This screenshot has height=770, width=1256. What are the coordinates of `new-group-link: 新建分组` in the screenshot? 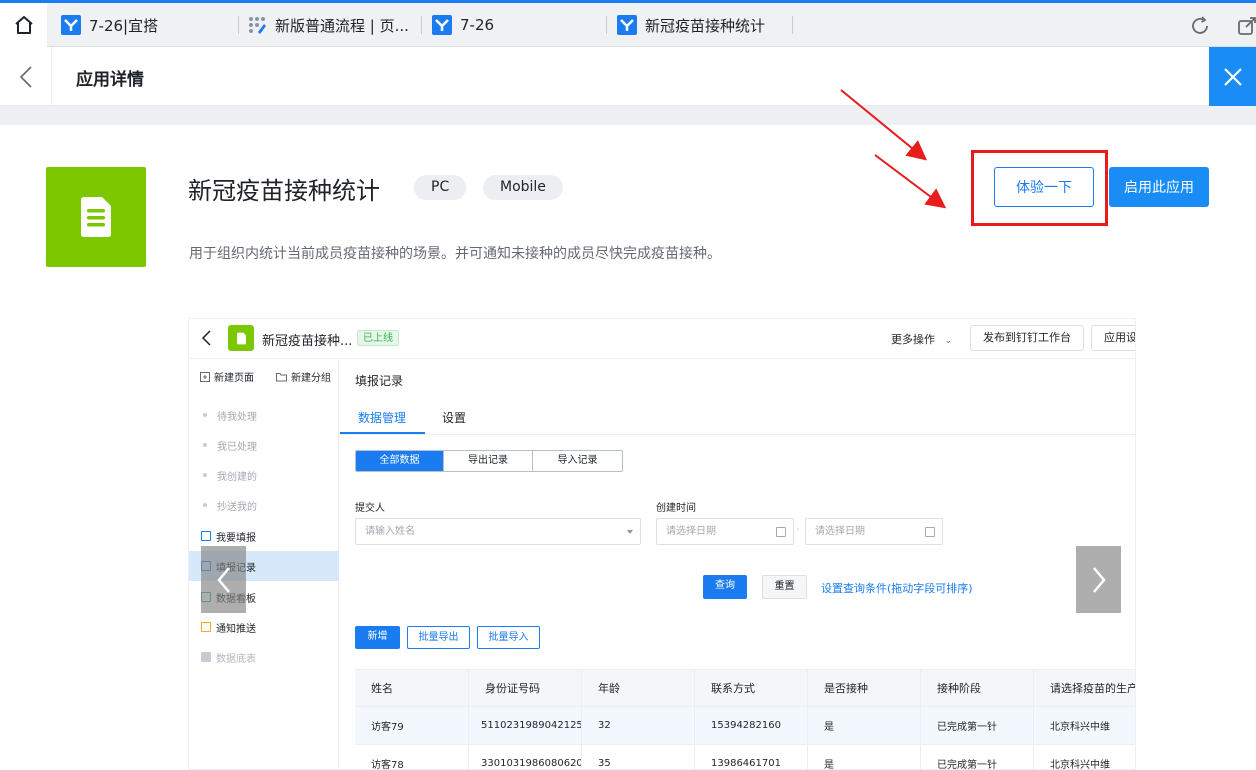 It's located at (303, 376).